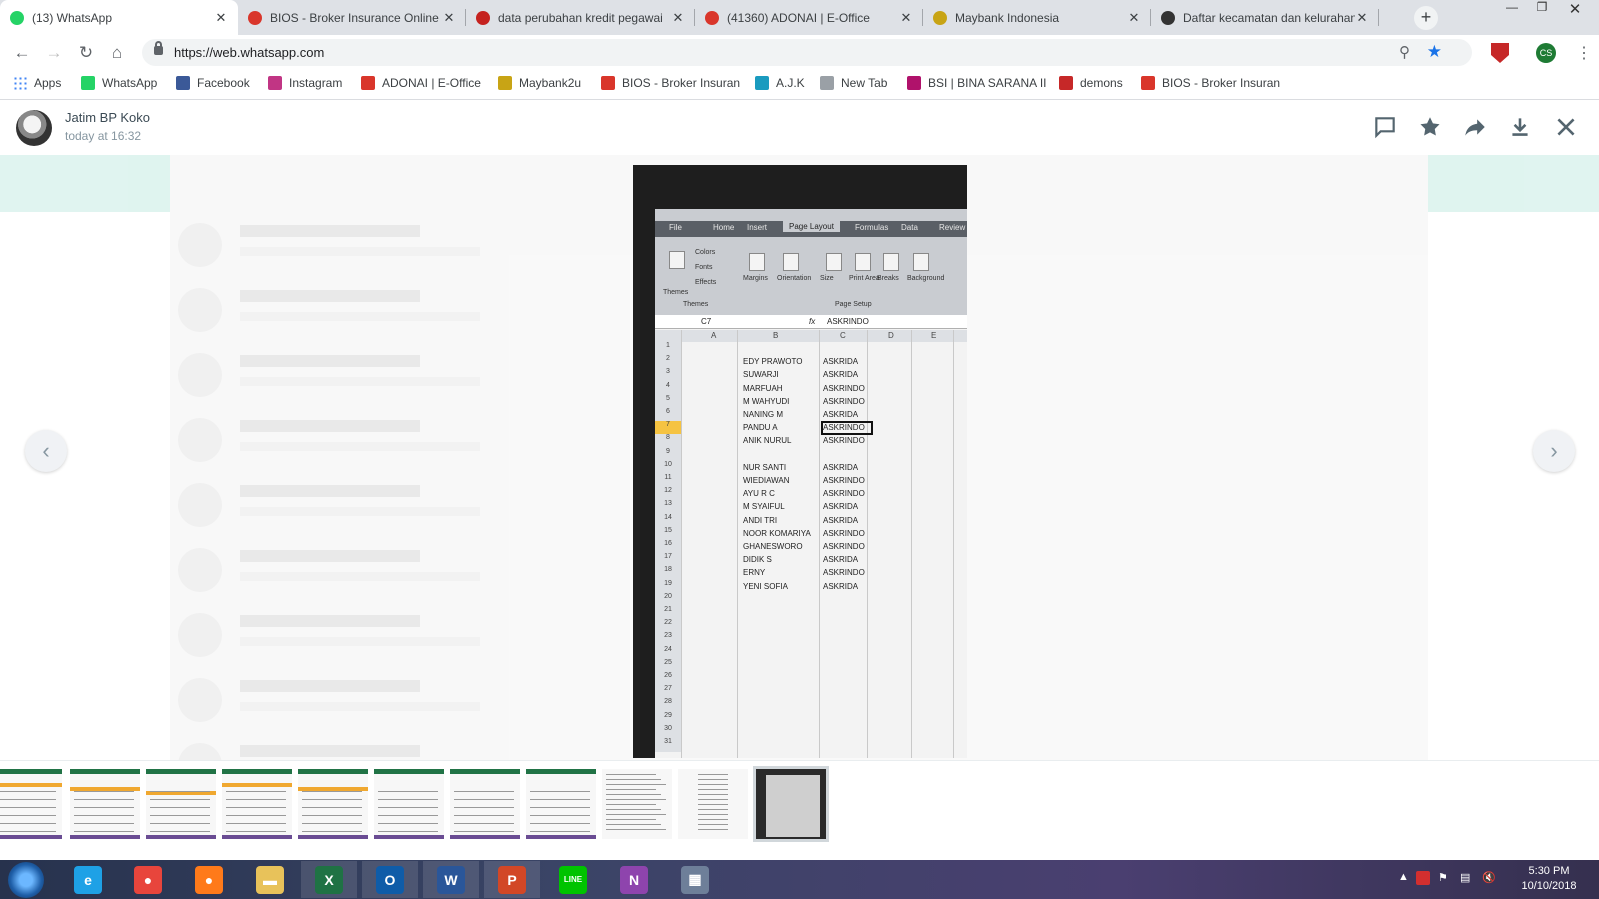 The width and height of the screenshot is (1599, 899). What do you see at coordinates (754, 573) in the screenshot?
I see `cell-name: ERNY` at bounding box center [754, 573].